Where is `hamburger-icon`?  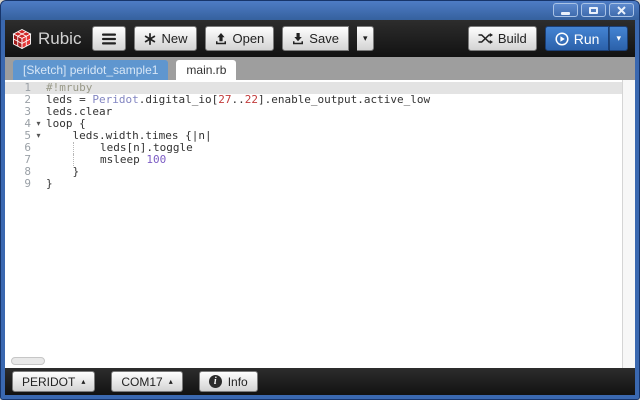
hamburger-icon is located at coordinates (109, 39).